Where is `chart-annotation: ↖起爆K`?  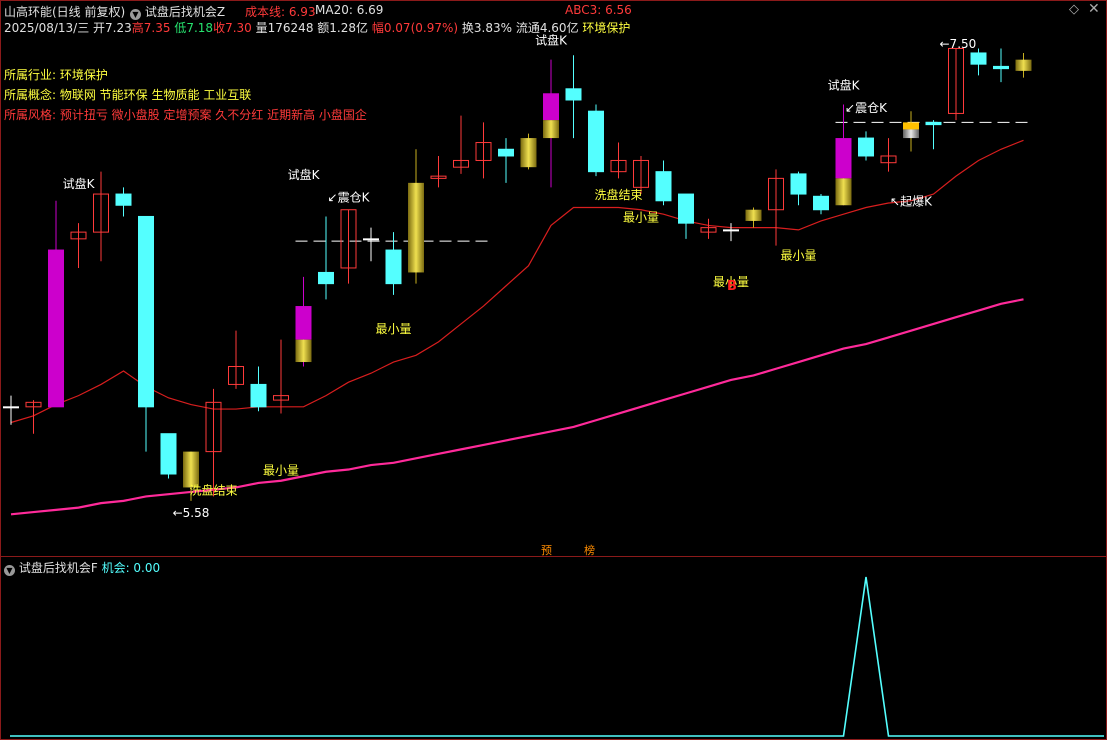
chart-annotation: ↖起爆K is located at coordinates (911, 202).